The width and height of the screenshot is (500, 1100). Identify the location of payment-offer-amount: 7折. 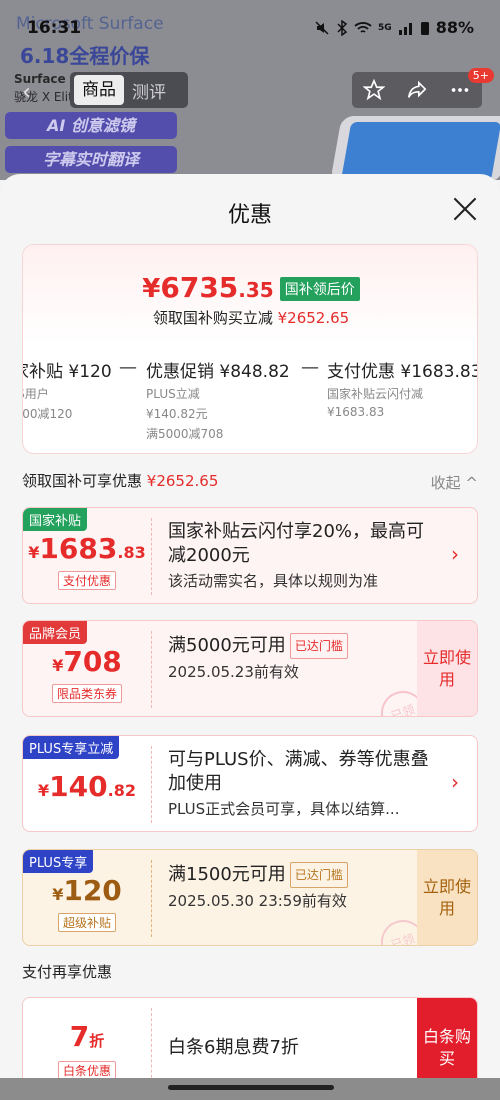
(87, 1036).